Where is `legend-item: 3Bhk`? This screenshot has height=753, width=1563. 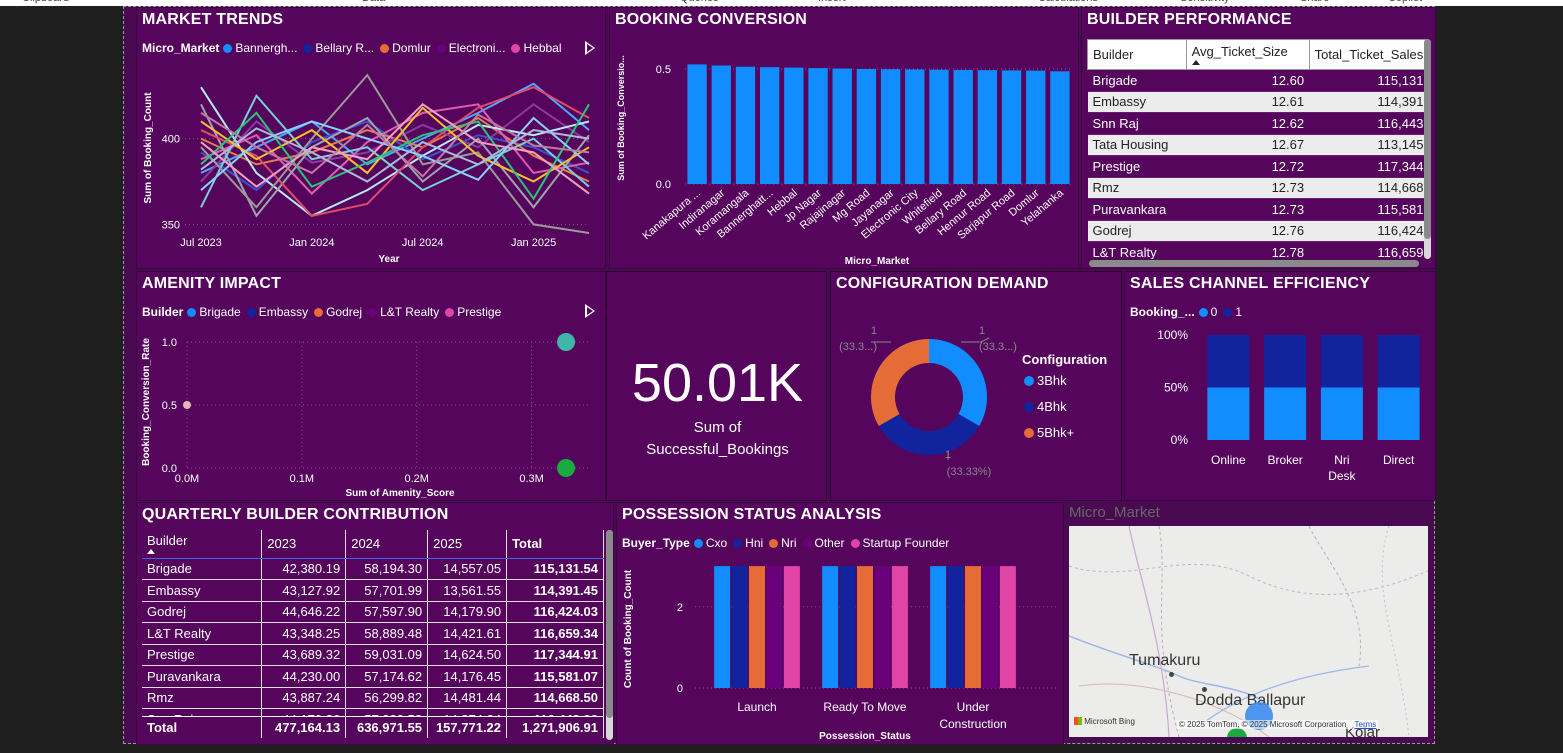 legend-item: 3Bhk is located at coordinates (1049, 385).